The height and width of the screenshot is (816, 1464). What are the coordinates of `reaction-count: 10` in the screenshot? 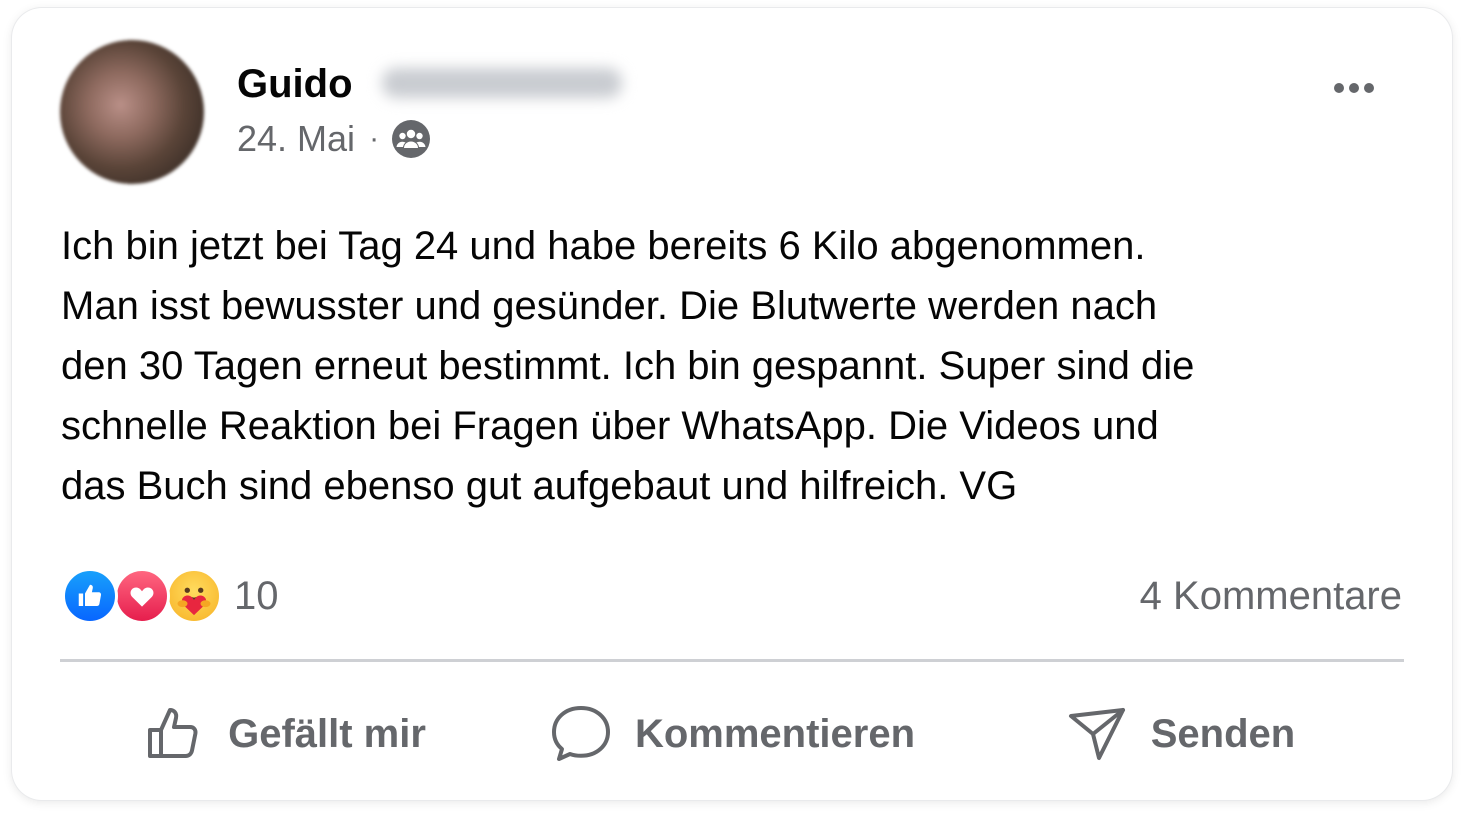 It's located at (256, 595).